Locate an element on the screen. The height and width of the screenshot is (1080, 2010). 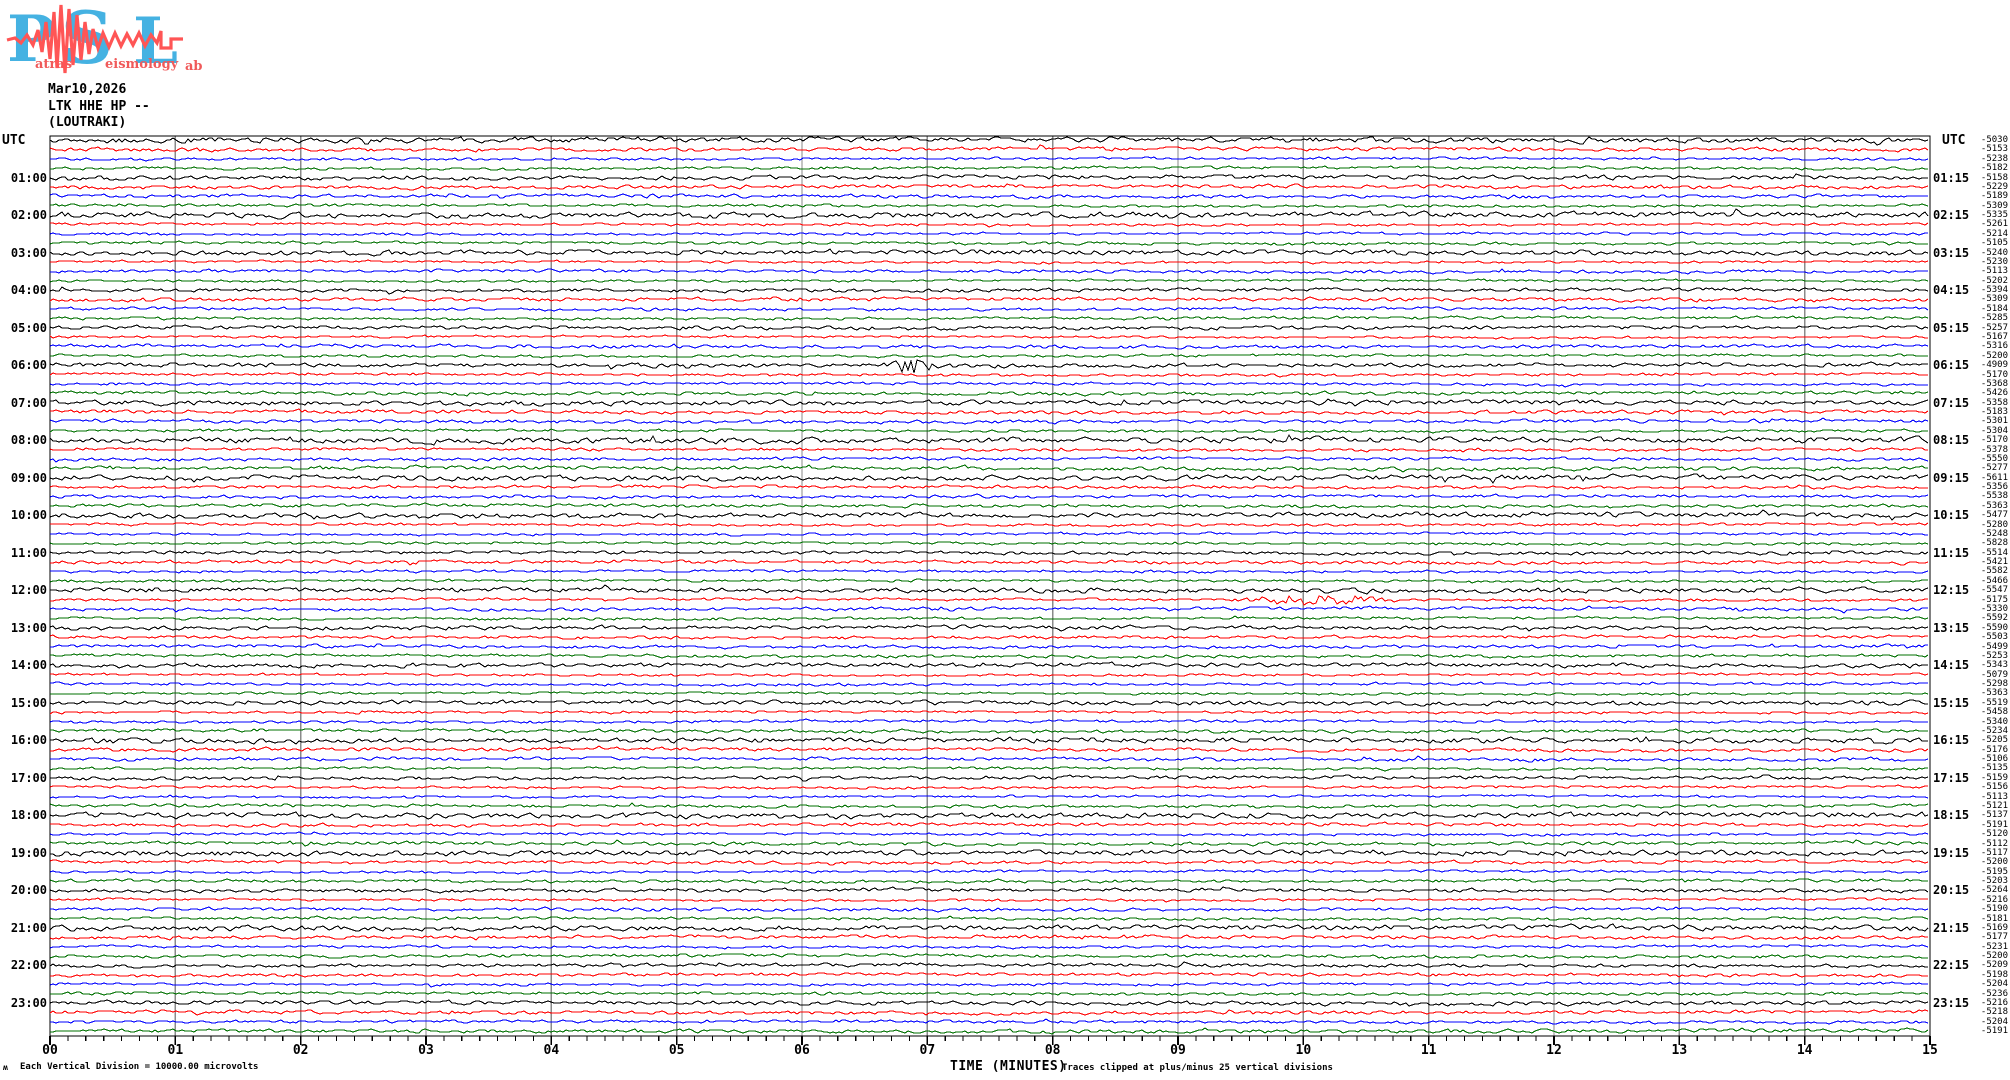
trace-offset-value: -5105 is located at coordinates (1994, 243).